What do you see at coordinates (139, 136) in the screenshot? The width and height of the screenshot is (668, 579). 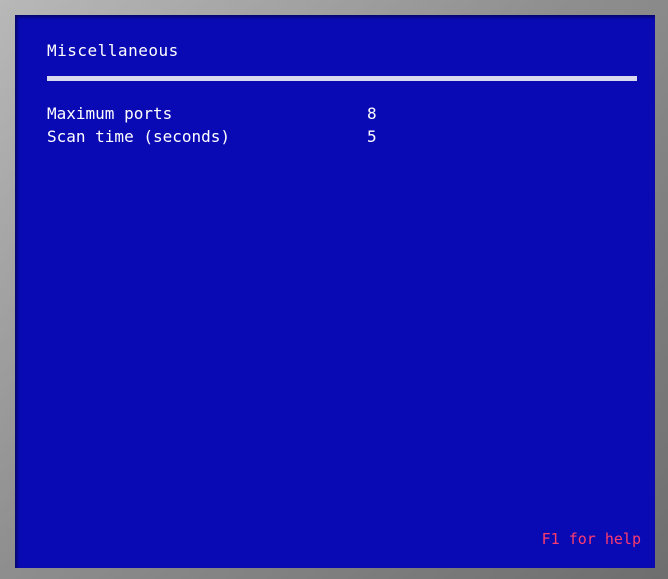 I see `setting-label: Scan time (seconds)` at bounding box center [139, 136].